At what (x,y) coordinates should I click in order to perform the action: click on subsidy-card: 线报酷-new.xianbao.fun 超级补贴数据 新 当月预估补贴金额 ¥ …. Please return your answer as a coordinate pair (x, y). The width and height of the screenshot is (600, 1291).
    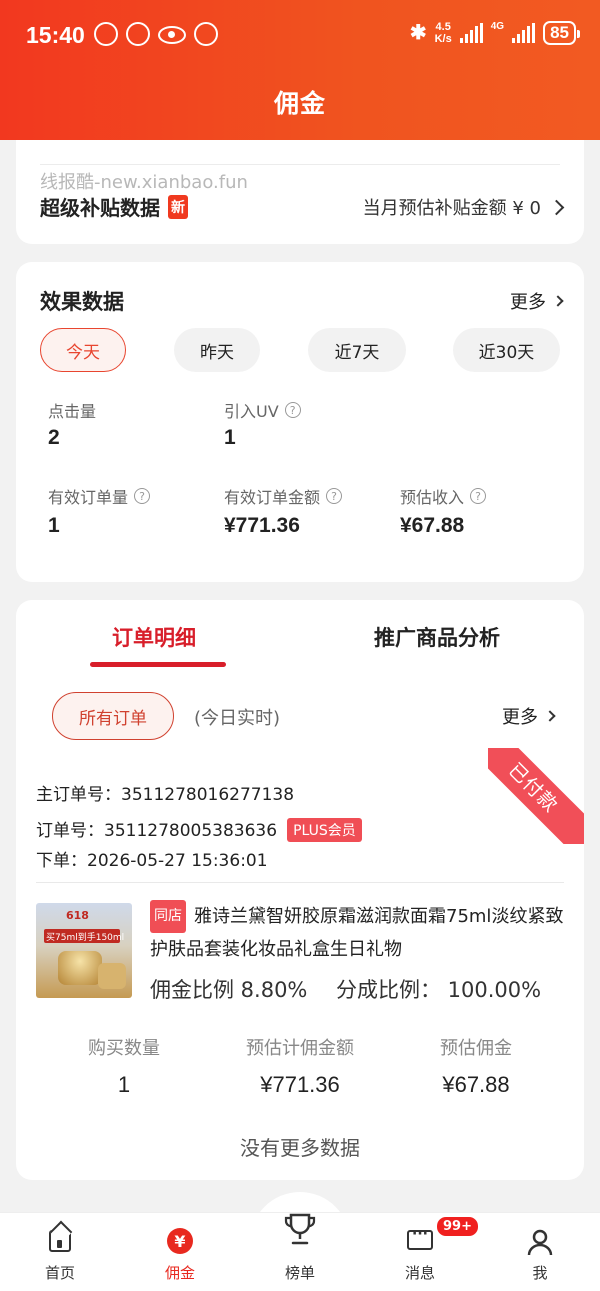
    Looking at the image, I should click on (300, 192).